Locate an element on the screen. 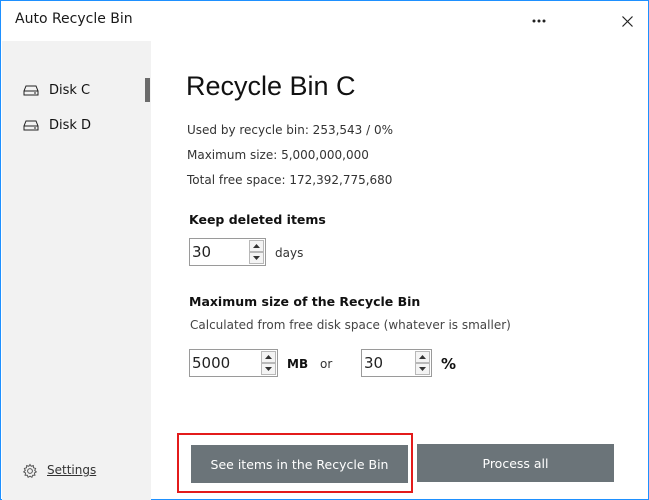 The width and height of the screenshot is (649, 500). close-button is located at coordinates (626, 21).